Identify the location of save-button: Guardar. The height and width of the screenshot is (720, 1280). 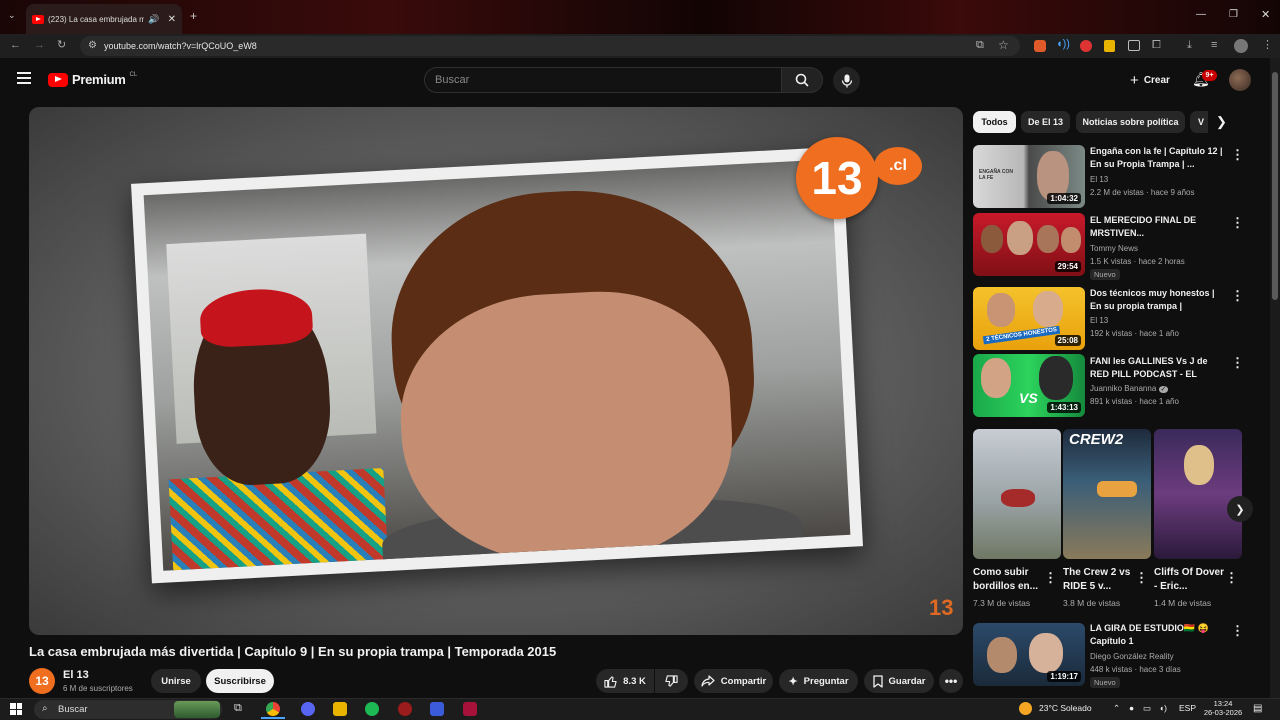
(899, 681).